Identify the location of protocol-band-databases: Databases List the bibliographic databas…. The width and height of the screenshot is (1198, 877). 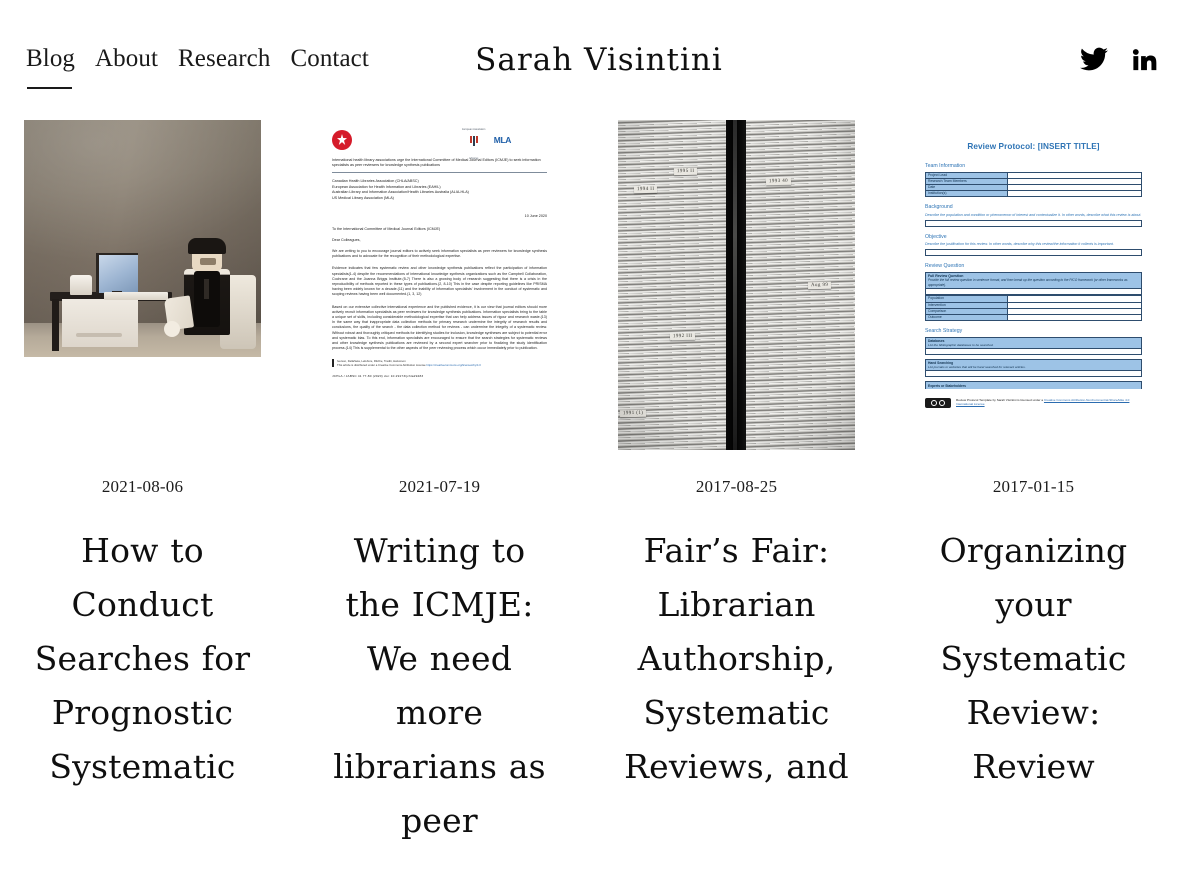
(1033, 342).